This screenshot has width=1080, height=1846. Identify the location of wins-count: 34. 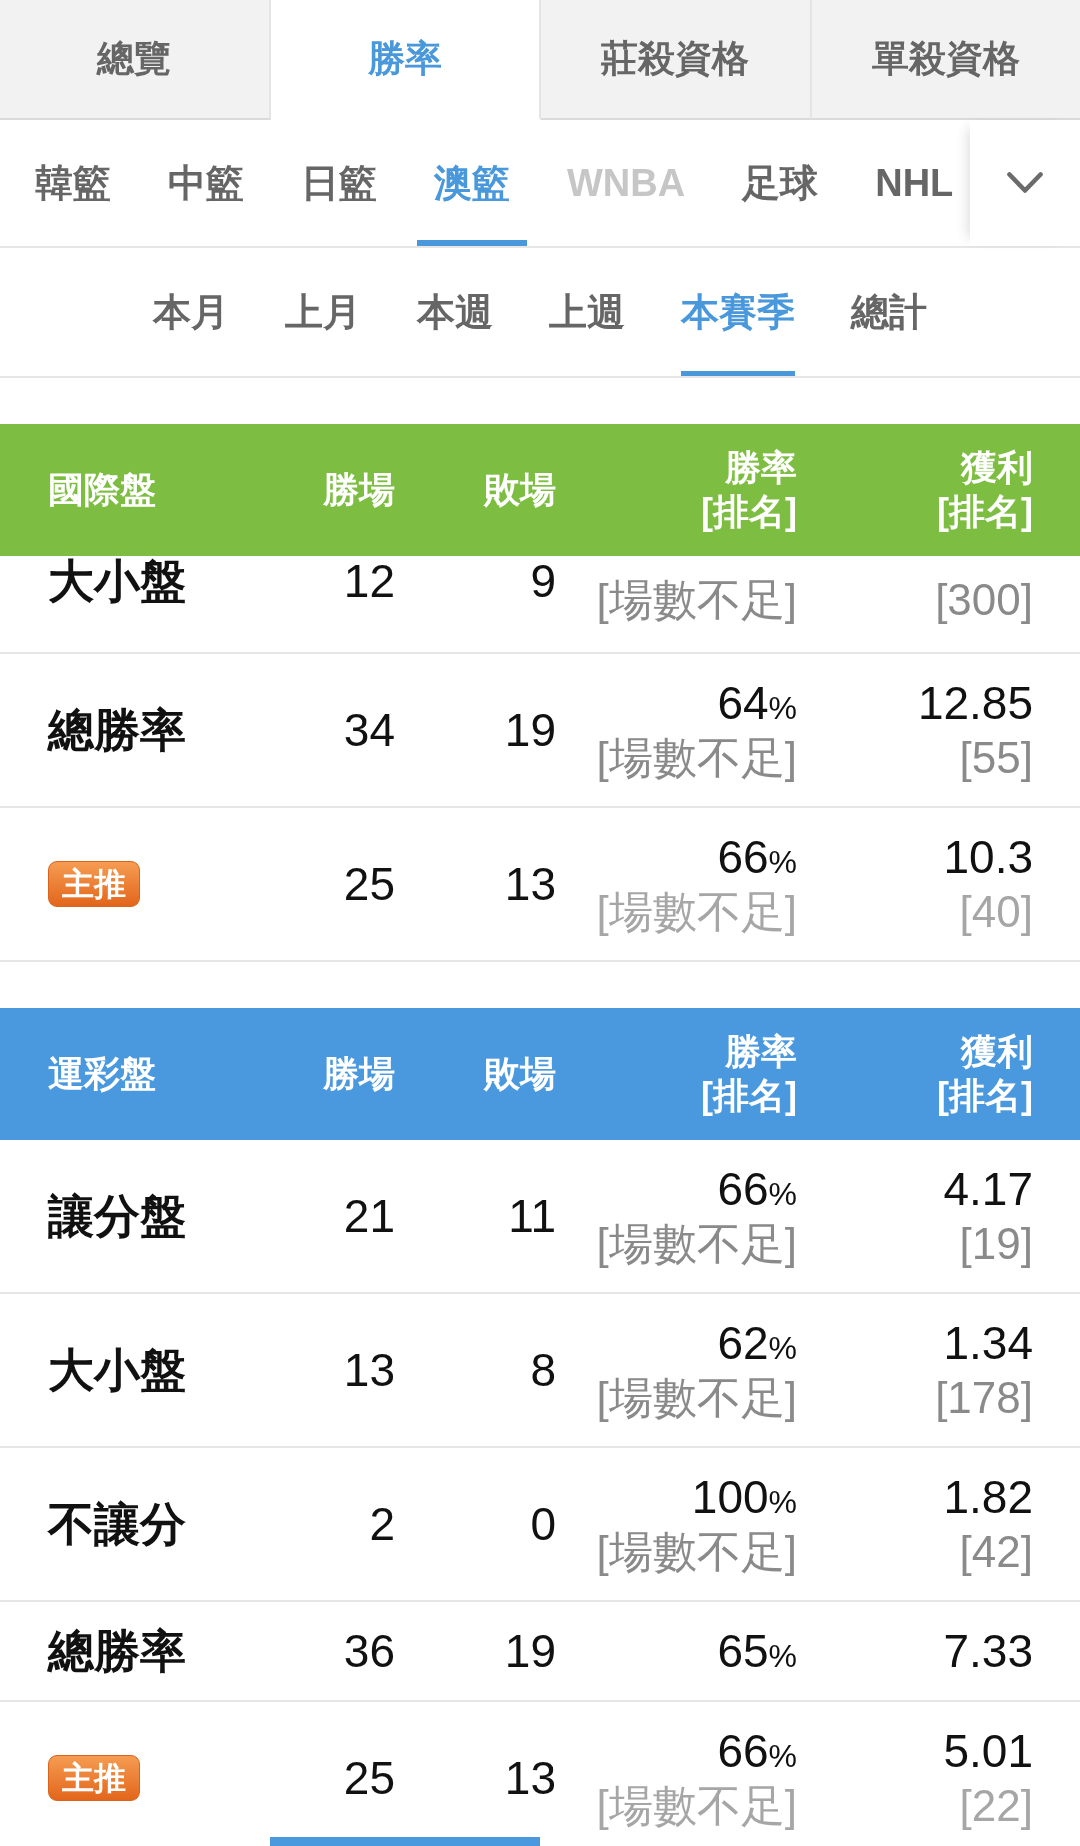
(369, 730).